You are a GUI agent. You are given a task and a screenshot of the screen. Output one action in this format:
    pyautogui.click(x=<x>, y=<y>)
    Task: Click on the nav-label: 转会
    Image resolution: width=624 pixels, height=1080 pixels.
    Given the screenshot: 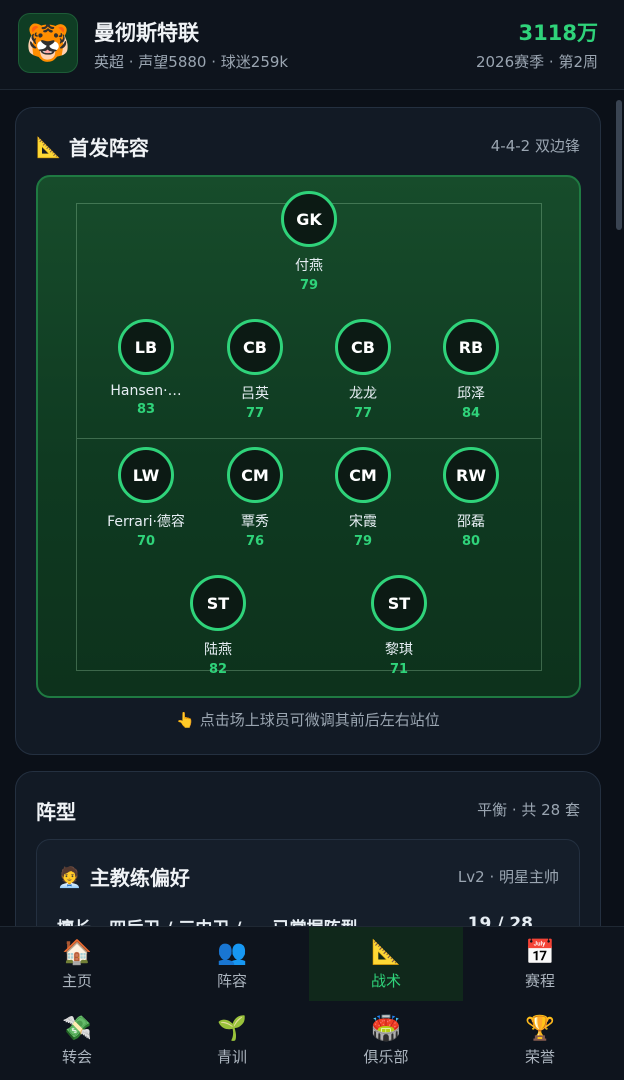 What is the action you would take?
    pyautogui.click(x=76, y=1056)
    